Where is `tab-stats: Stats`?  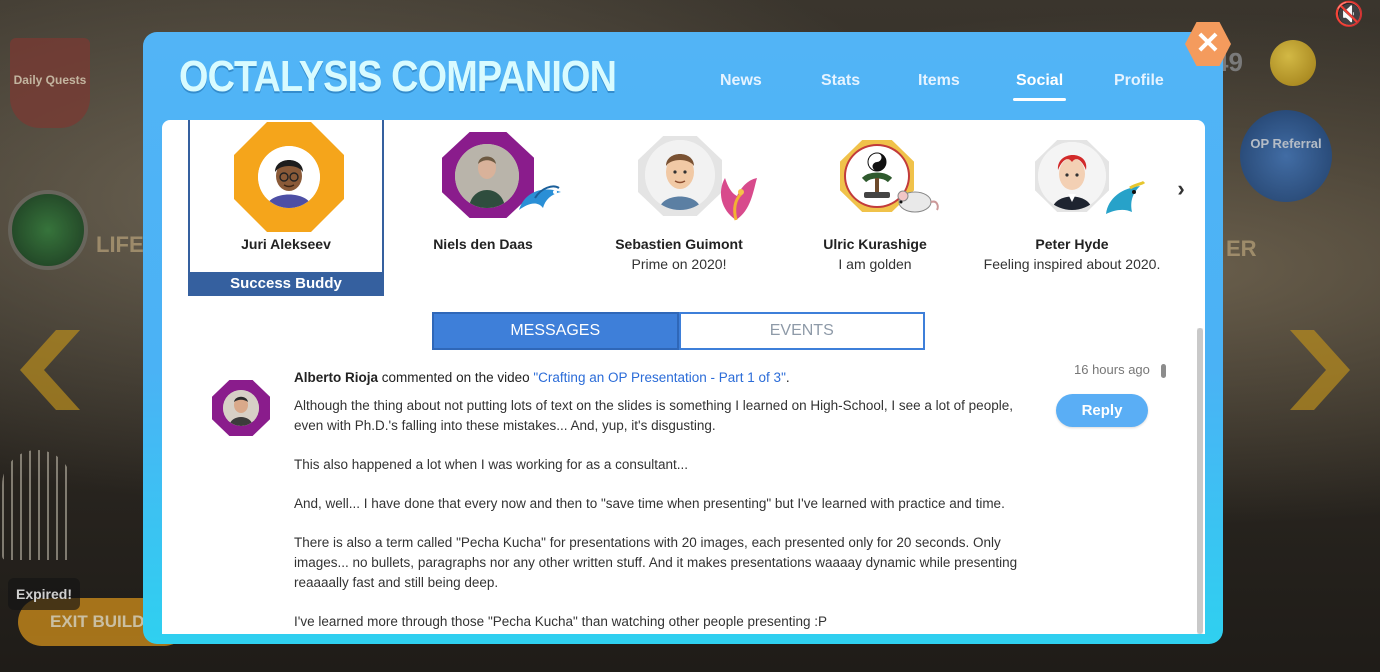 tab-stats: Stats is located at coordinates (840, 81).